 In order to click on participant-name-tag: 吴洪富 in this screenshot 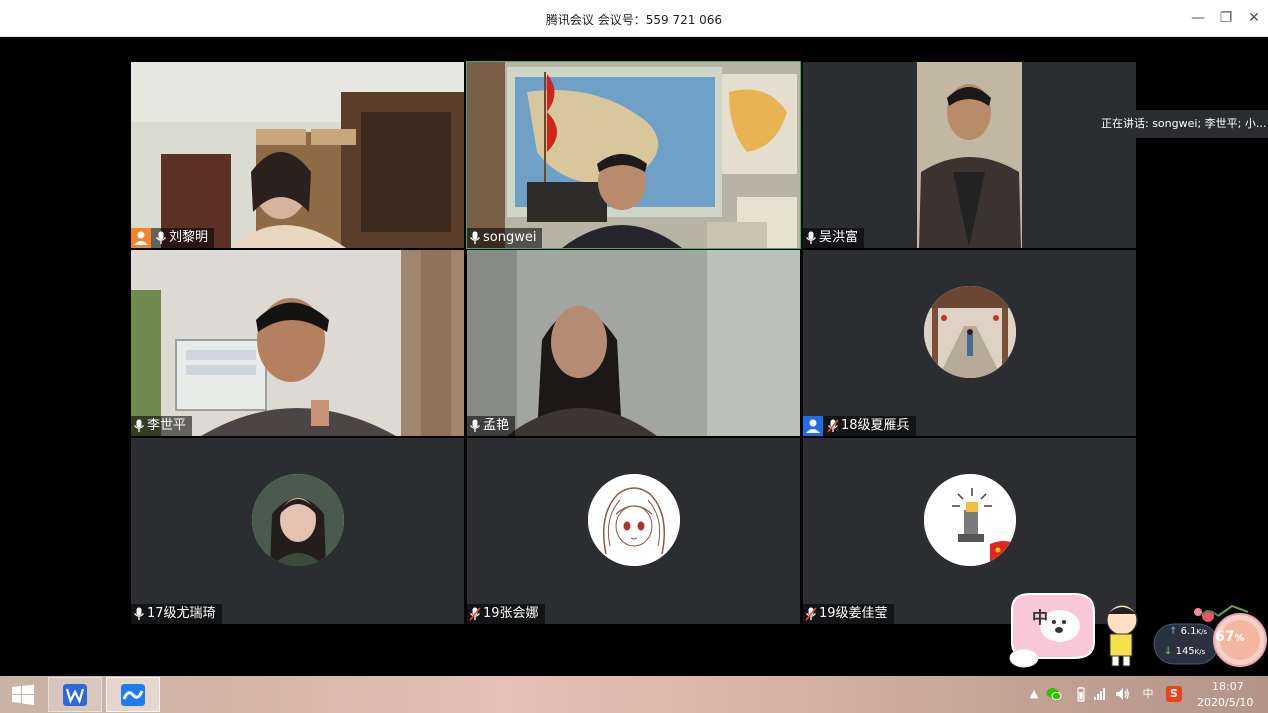, I will do `click(834, 238)`.